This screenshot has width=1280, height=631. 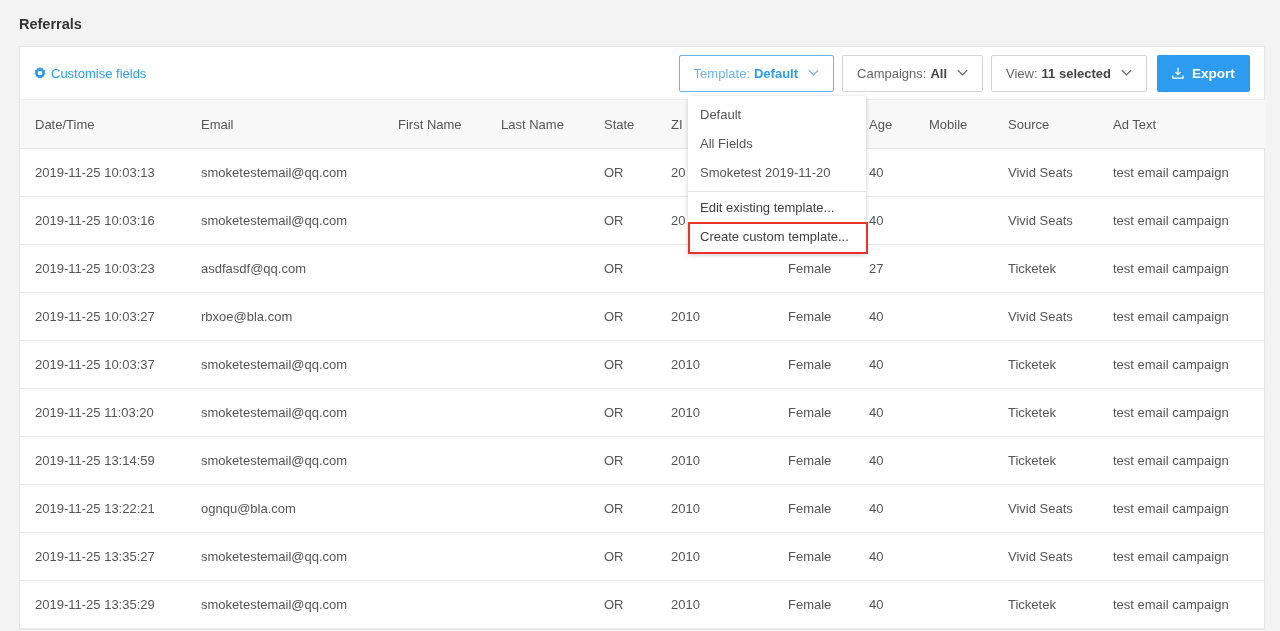 What do you see at coordinates (95, 316) in the screenshot?
I see `table-cell: 2019-11-25 10:03:27` at bounding box center [95, 316].